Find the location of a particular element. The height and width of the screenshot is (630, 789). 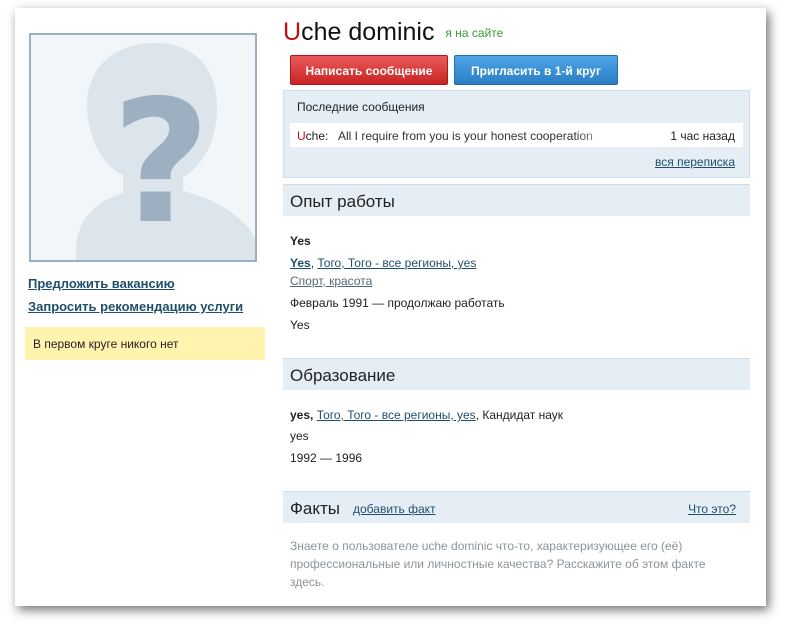

question-mark-silhouette-icon: ? is located at coordinates (143, 148).